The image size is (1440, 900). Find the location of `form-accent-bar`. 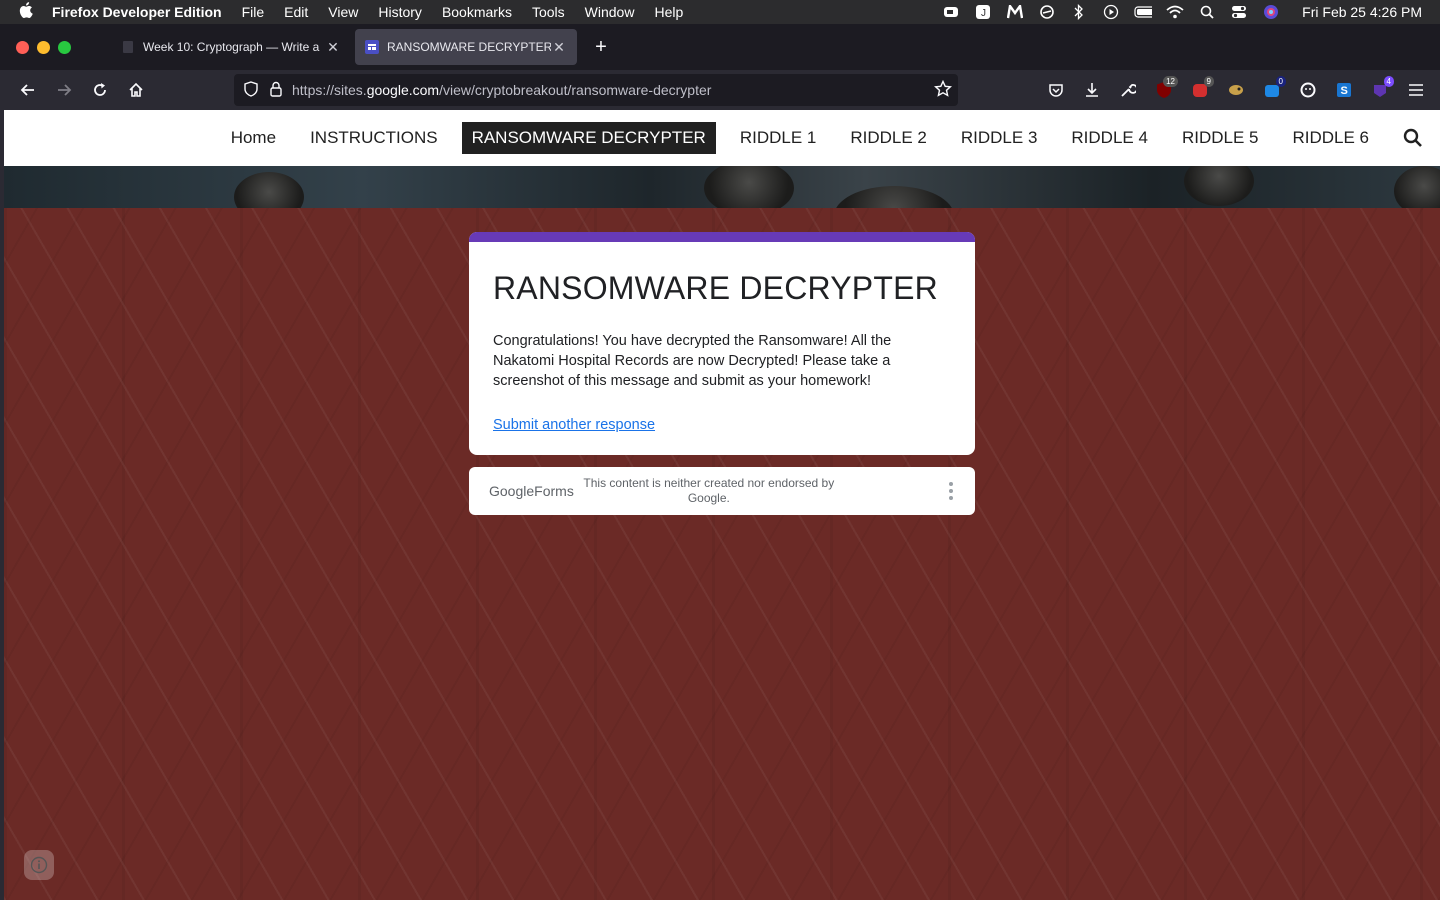

form-accent-bar is located at coordinates (722, 237).